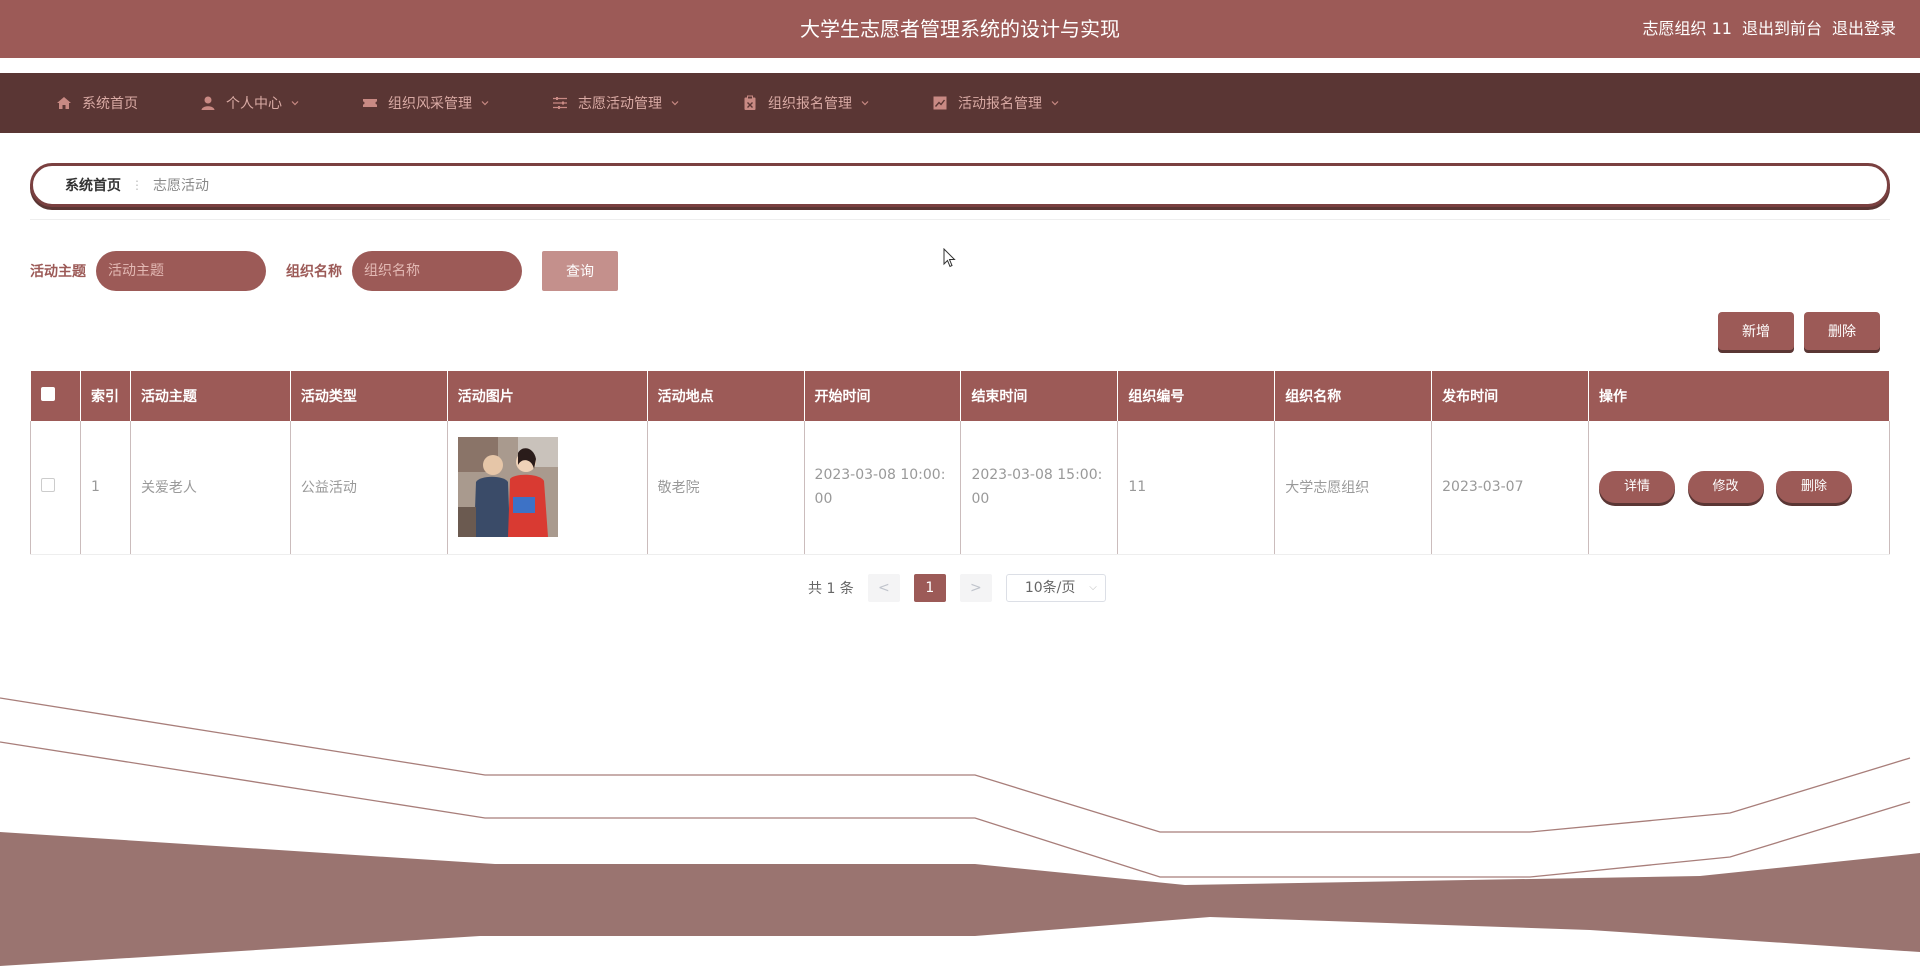 This screenshot has width=1920, height=966. I want to click on breadcrumb: 系统首页 ⋮ 志愿活动, so click(960, 185).